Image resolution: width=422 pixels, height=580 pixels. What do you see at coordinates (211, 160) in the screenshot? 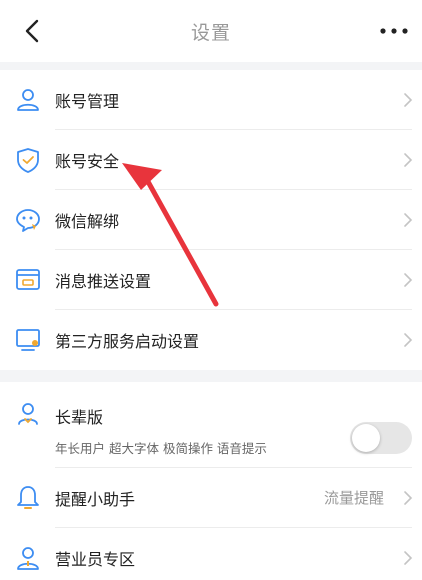
I see `menu-item-account-security: 账号安全` at bounding box center [211, 160].